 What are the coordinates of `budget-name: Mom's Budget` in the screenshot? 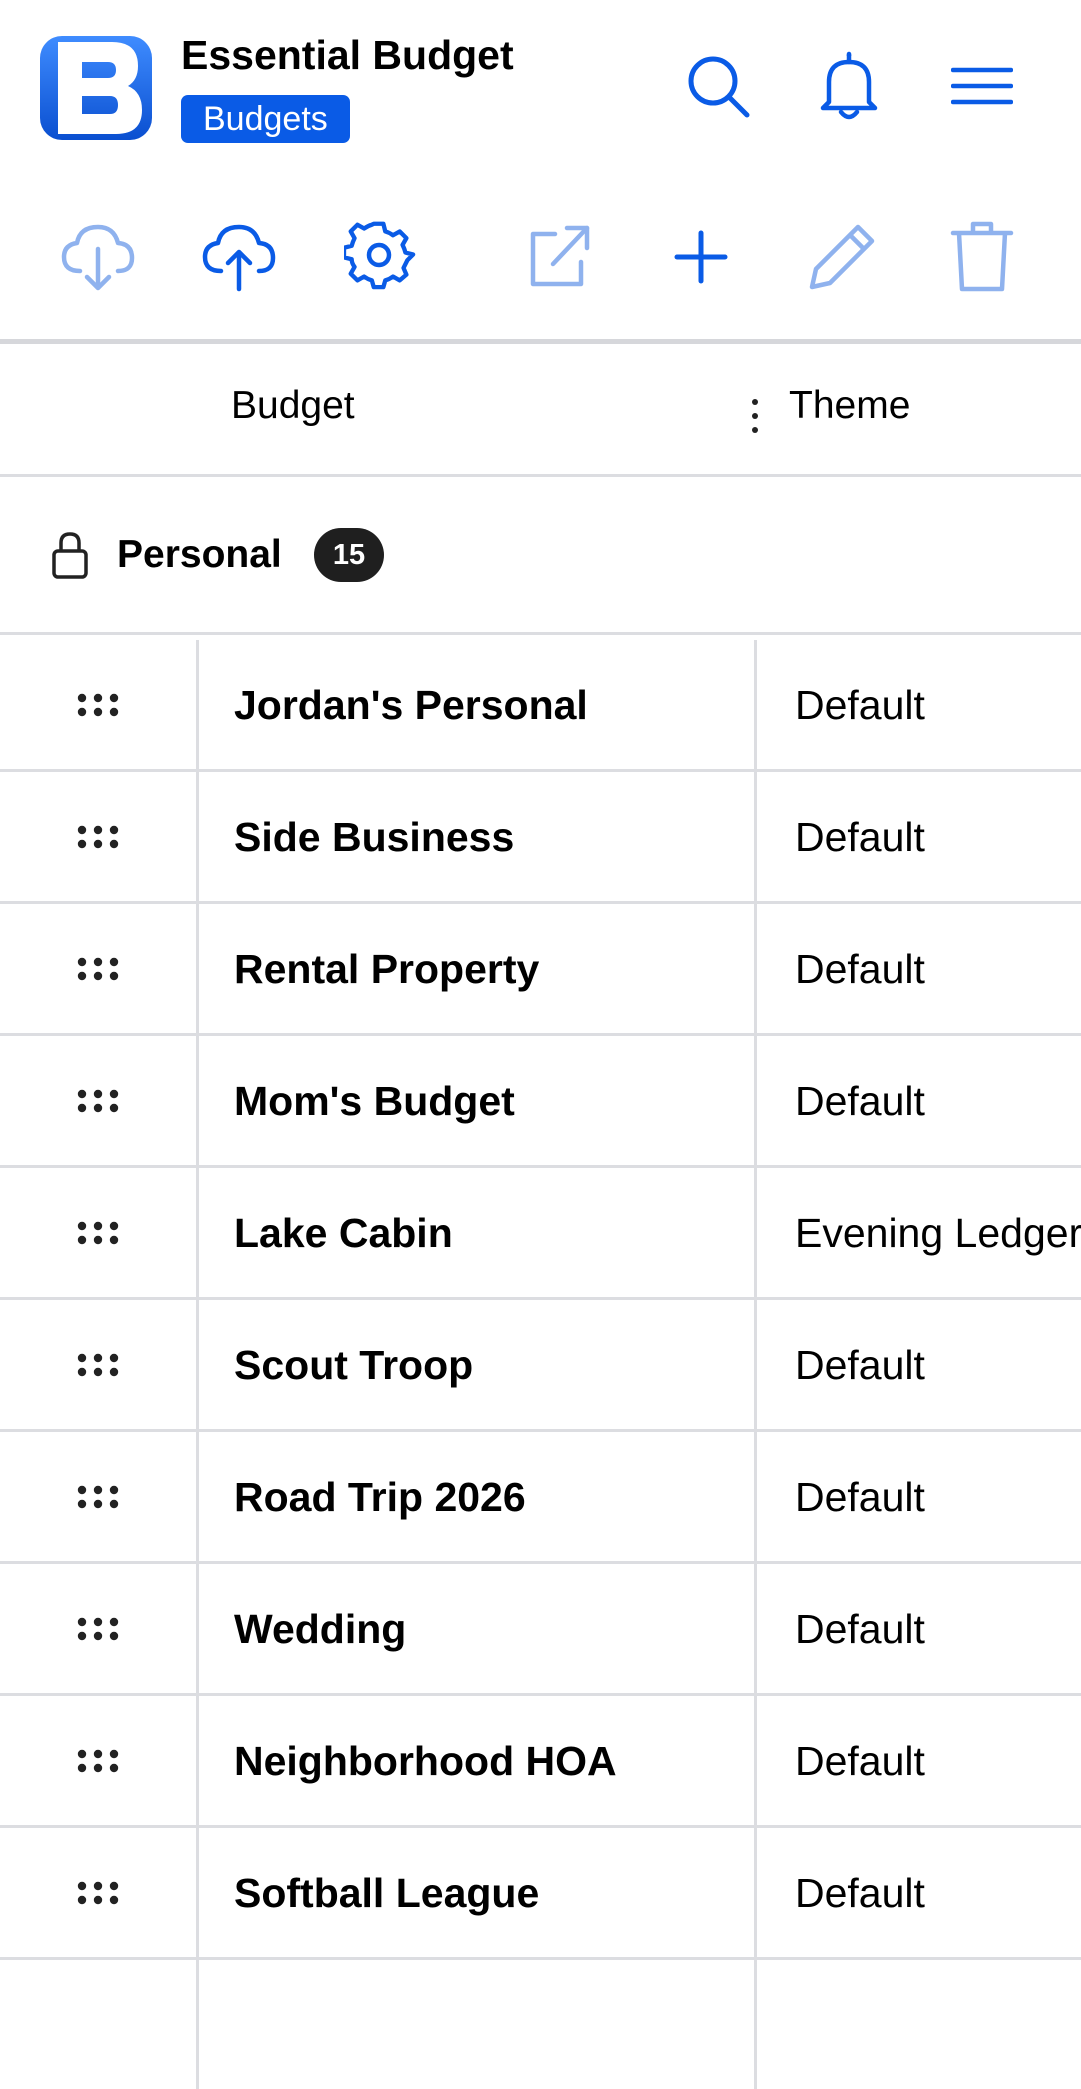 It's located at (374, 1101).